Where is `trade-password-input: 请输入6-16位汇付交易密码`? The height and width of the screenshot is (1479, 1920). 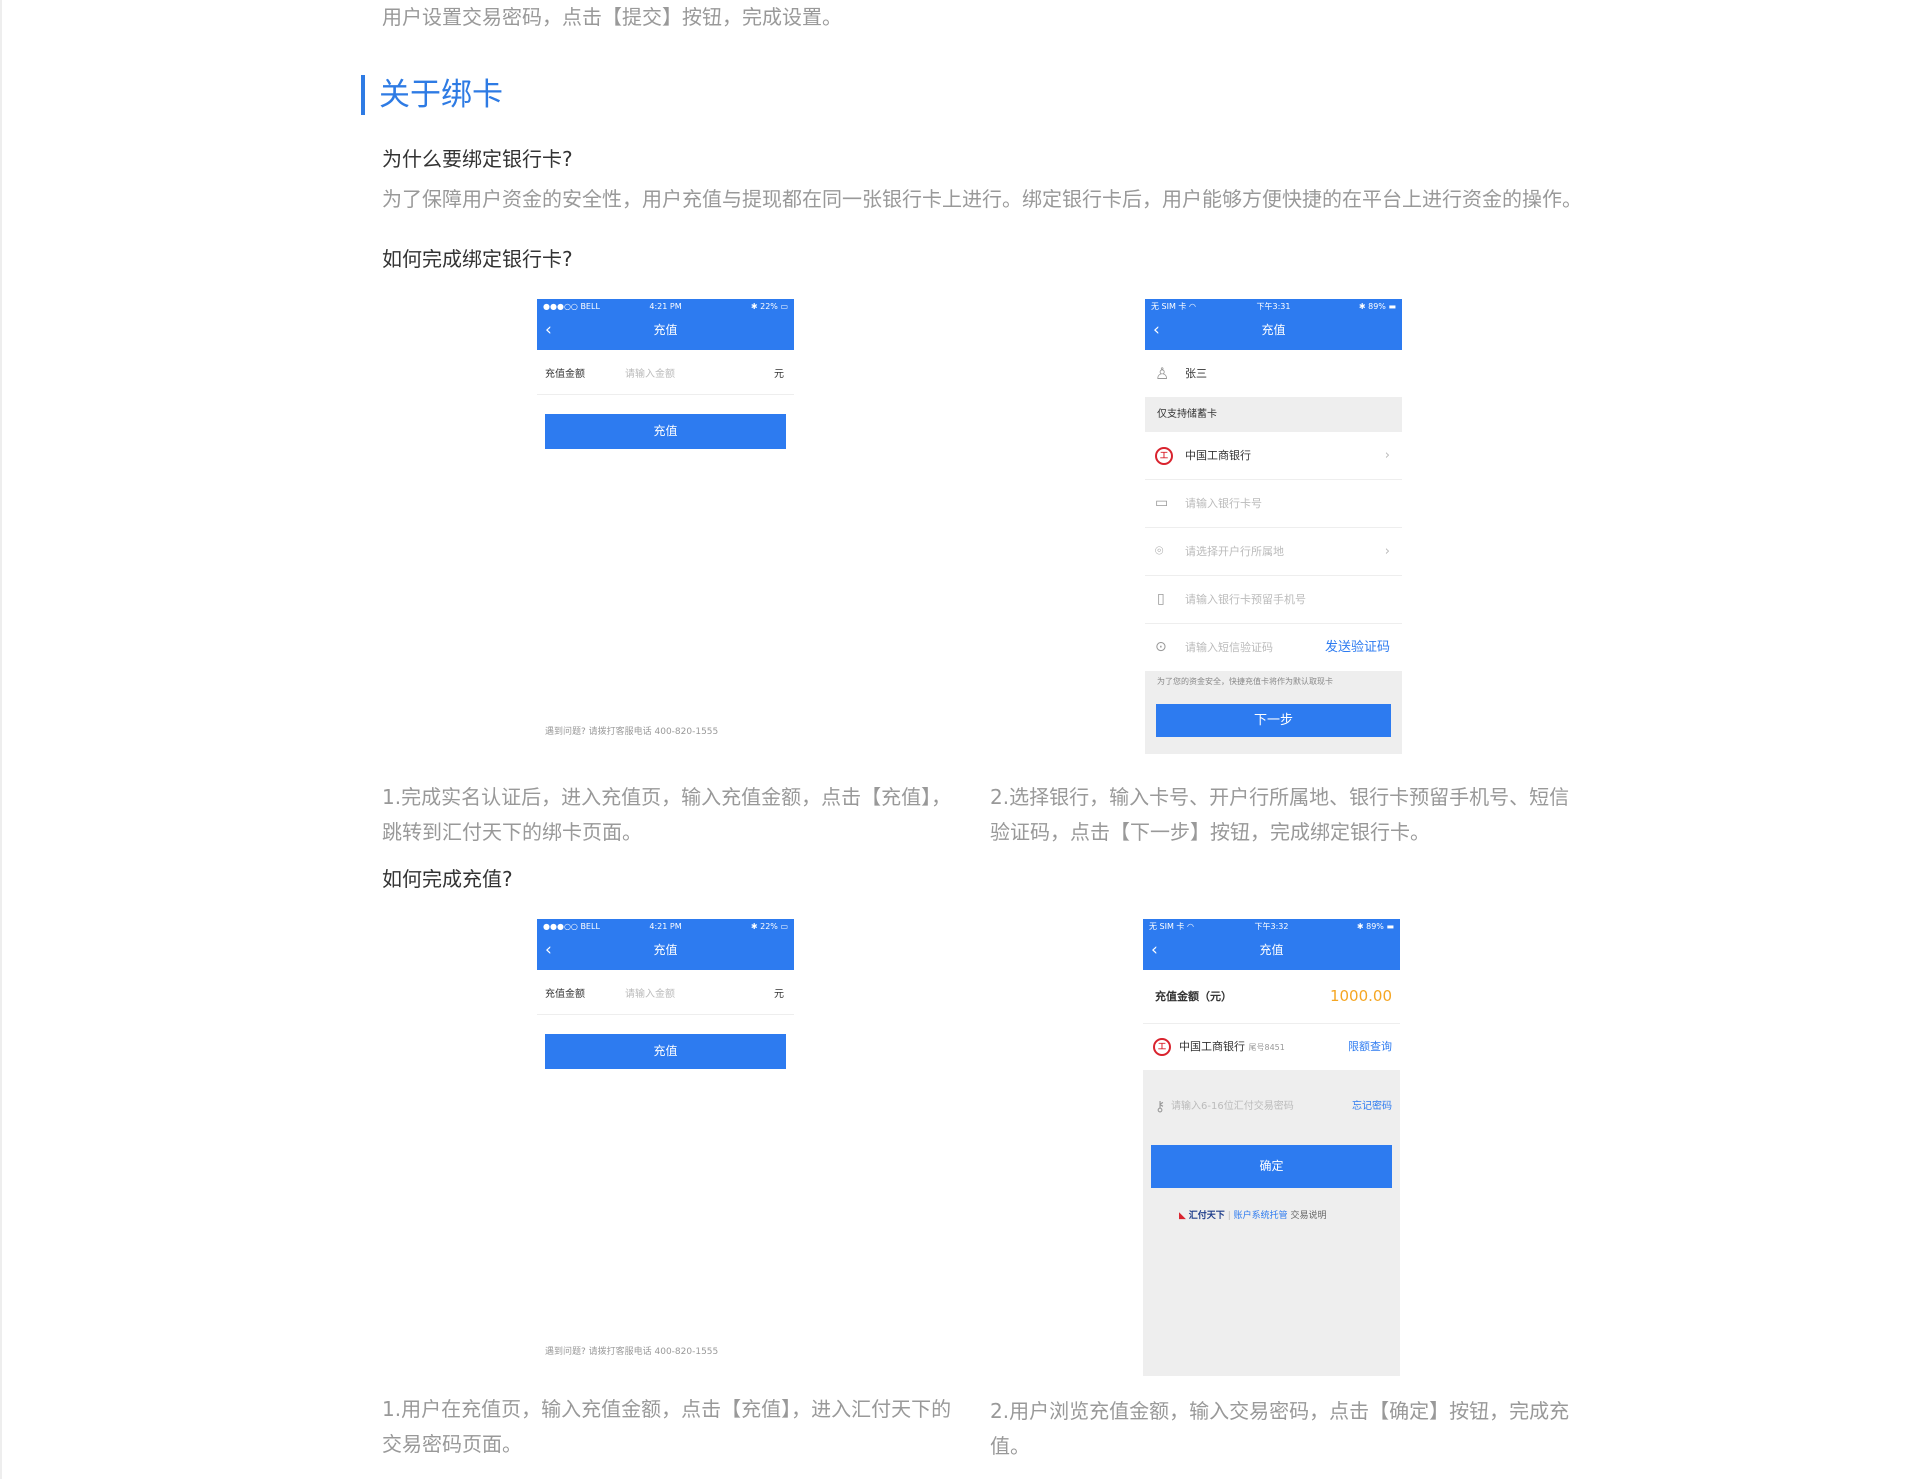
trade-password-input: 请输入6-16位汇付交易密码 is located at coordinates (1232, 1107).